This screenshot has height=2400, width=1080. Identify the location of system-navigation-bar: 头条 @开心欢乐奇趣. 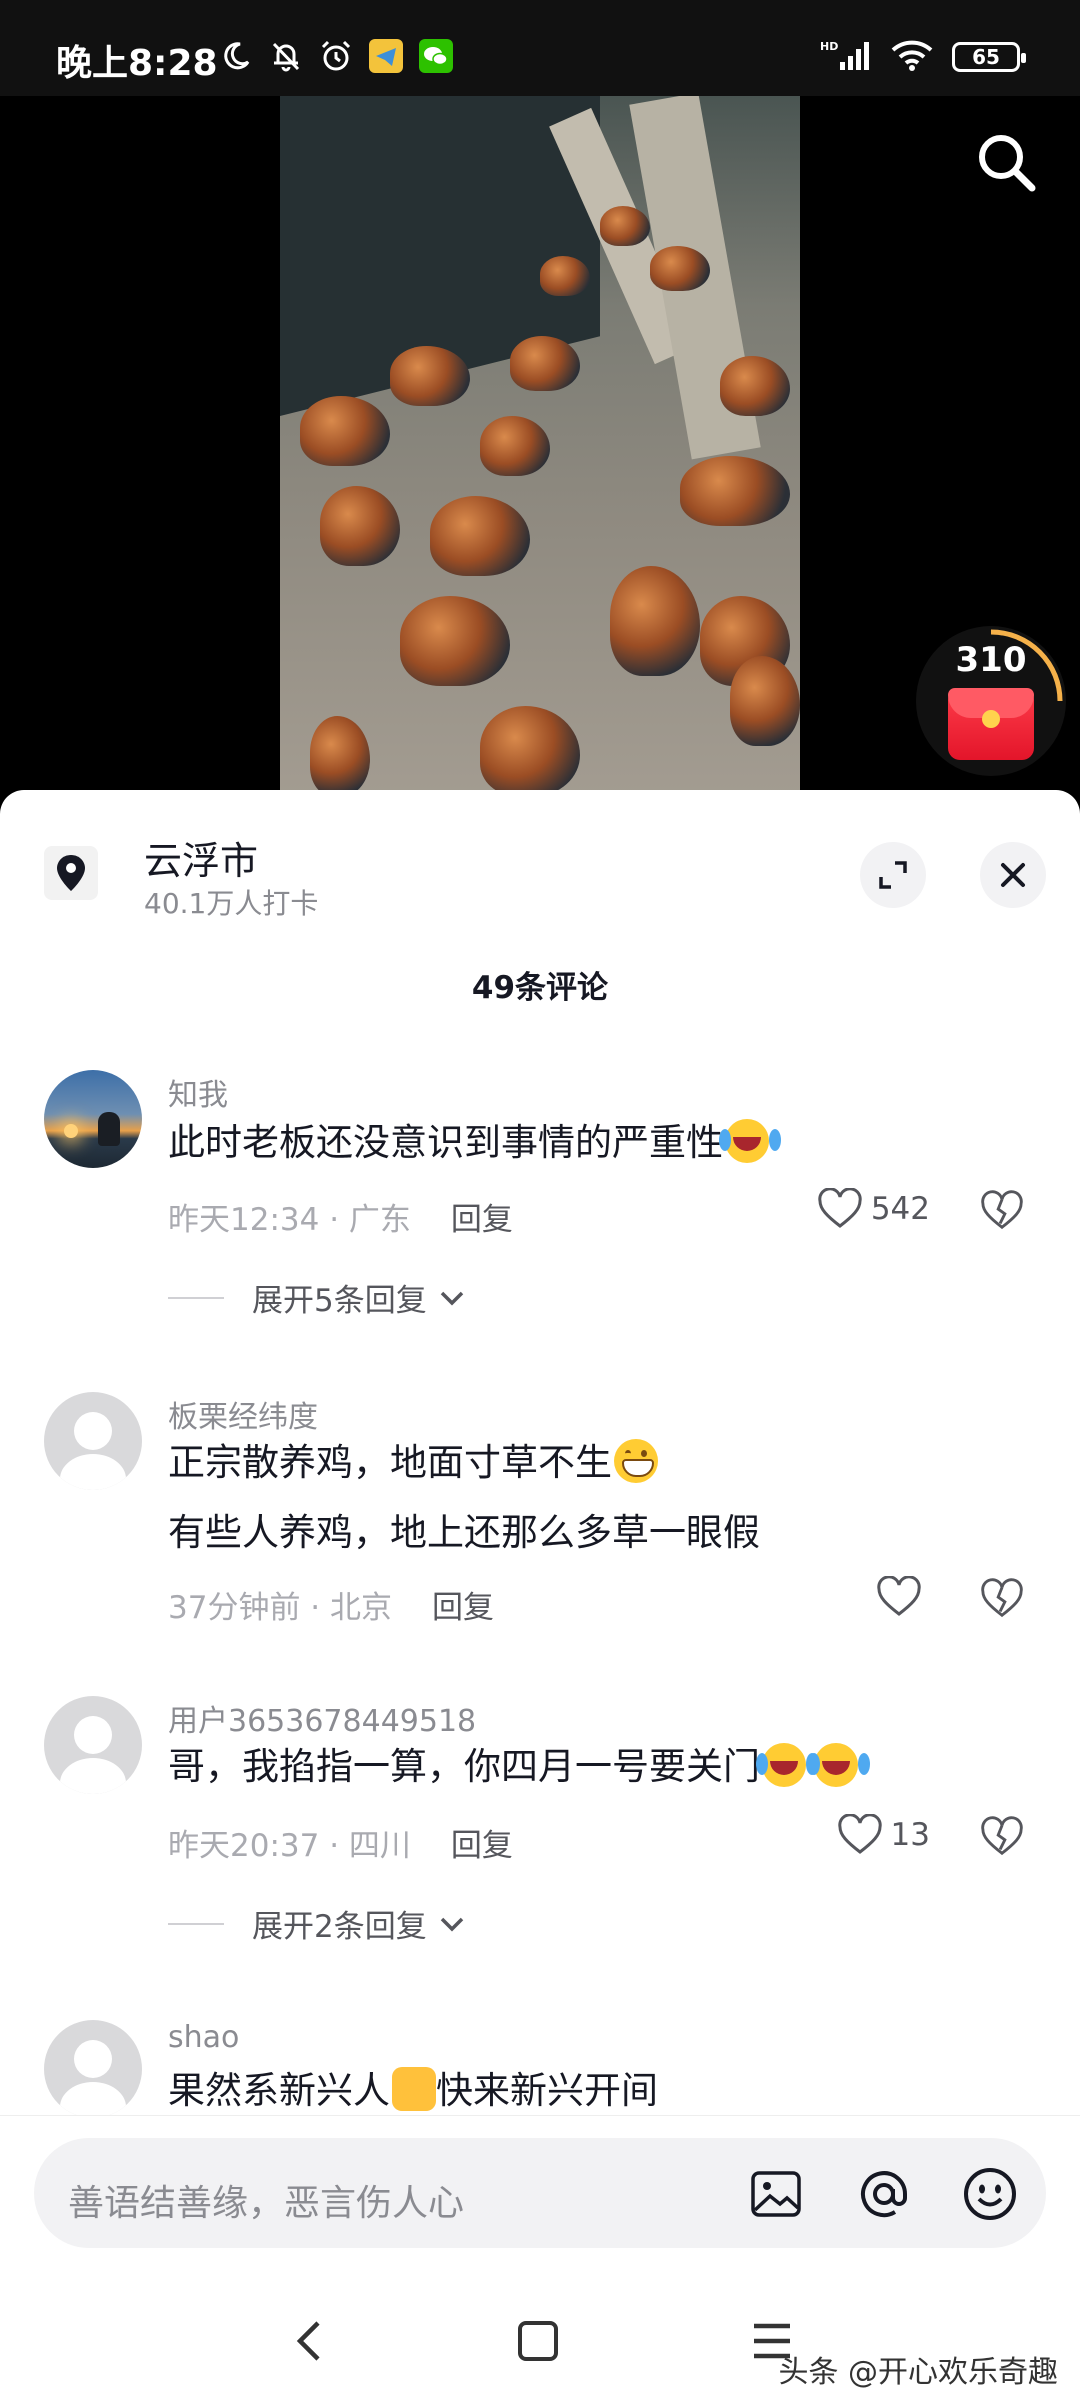
(540, 2337).